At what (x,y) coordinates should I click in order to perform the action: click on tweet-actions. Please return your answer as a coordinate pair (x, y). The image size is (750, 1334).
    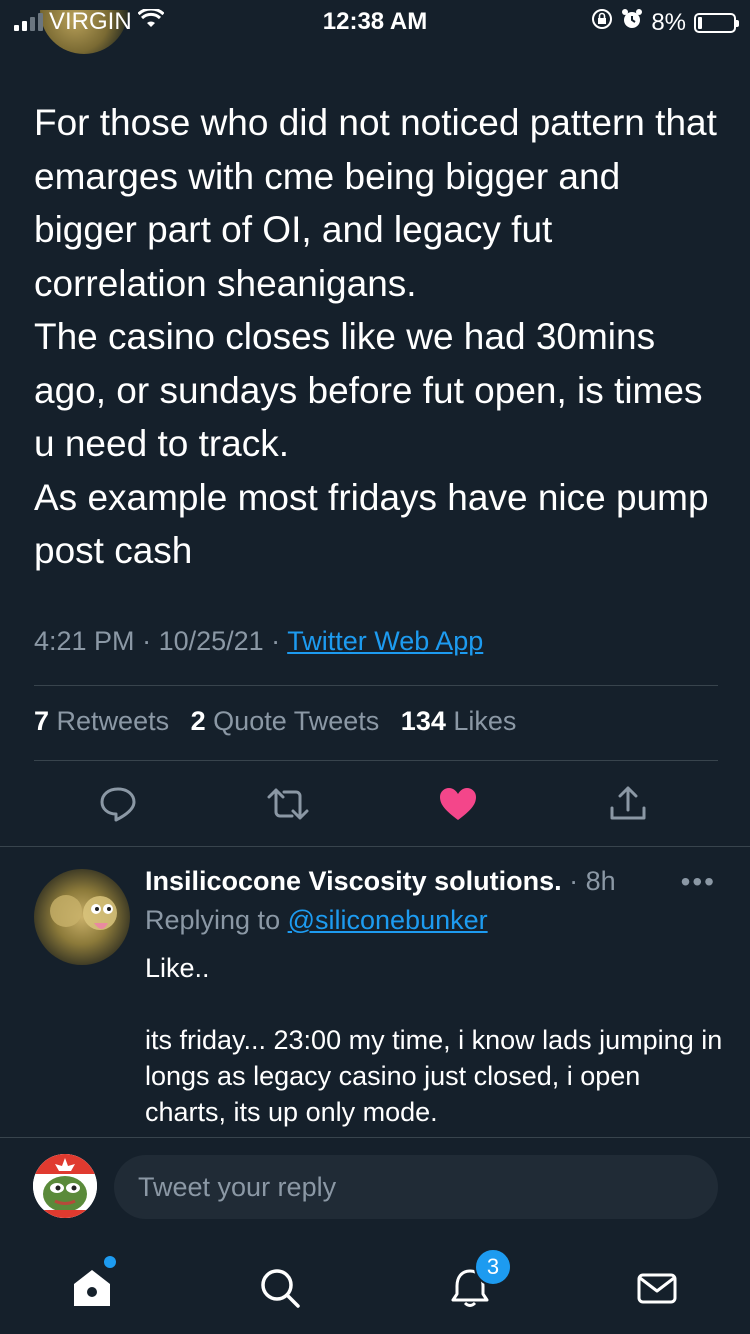
    Looking at the image, I should click on (375, 804).